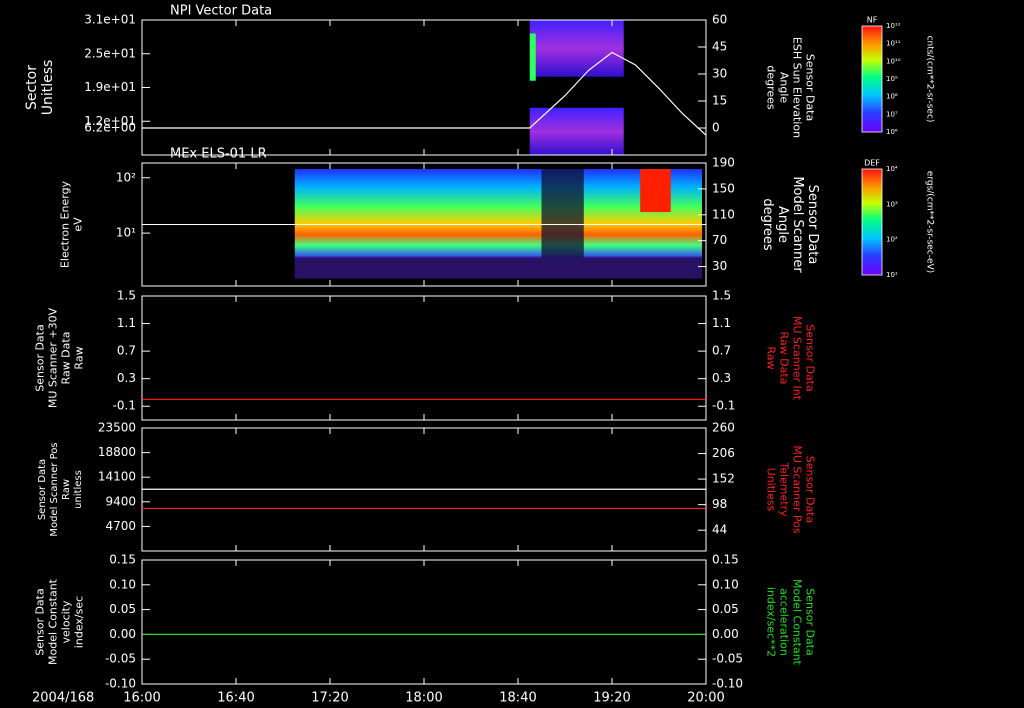 The image size is (1024, 708). Describe the element at coordinates (122, 584) in the screenshot. I see `y-tick-label: 0.10` at that location.